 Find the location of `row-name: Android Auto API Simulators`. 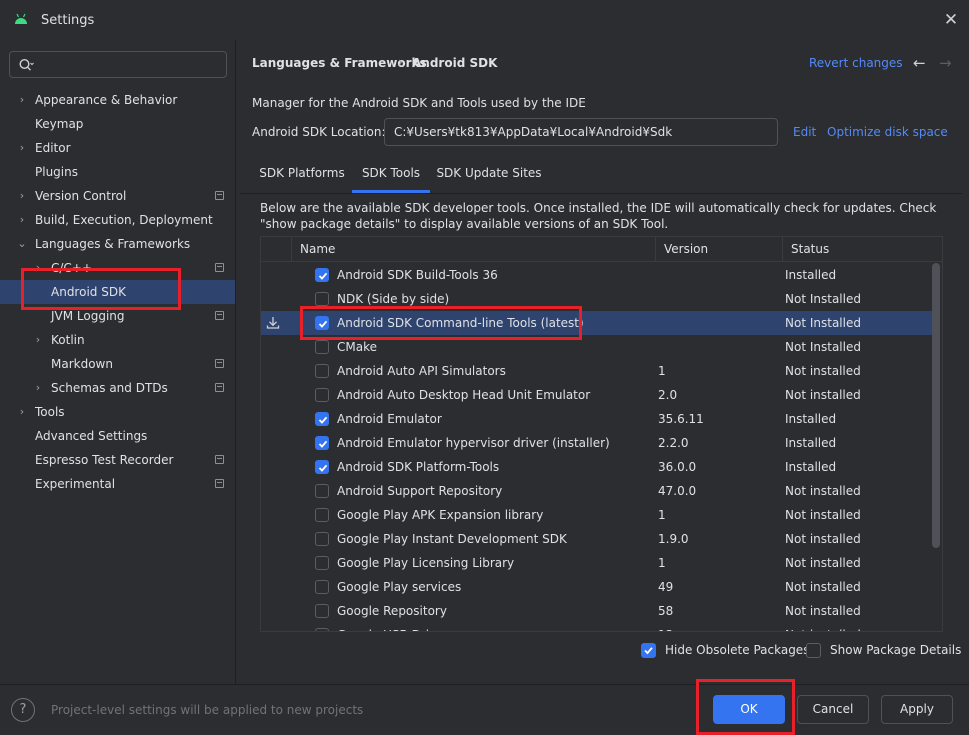

row-name: Android Auto API Simulators is located at coordinates (421, 371).